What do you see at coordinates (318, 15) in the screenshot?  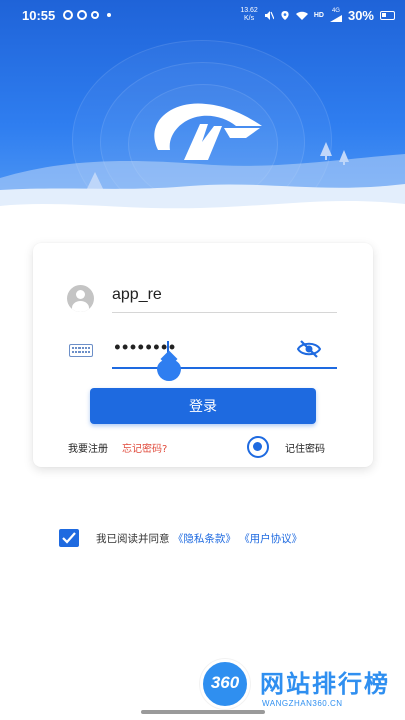 I see `network-label: HD` at bounding box center [318, 15].